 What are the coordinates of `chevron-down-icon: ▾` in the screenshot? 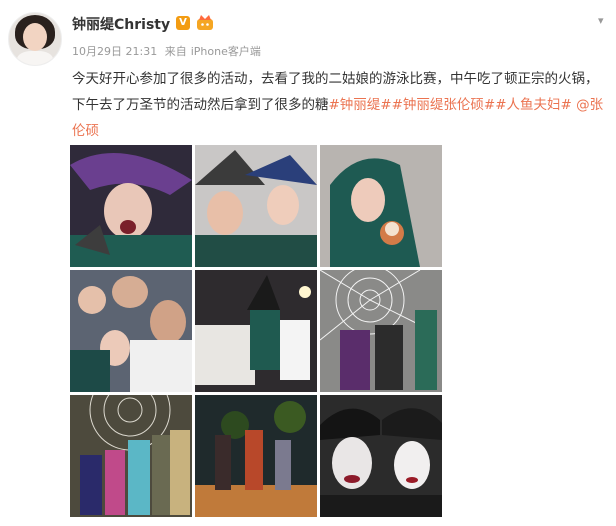 It's located at (601, 20).